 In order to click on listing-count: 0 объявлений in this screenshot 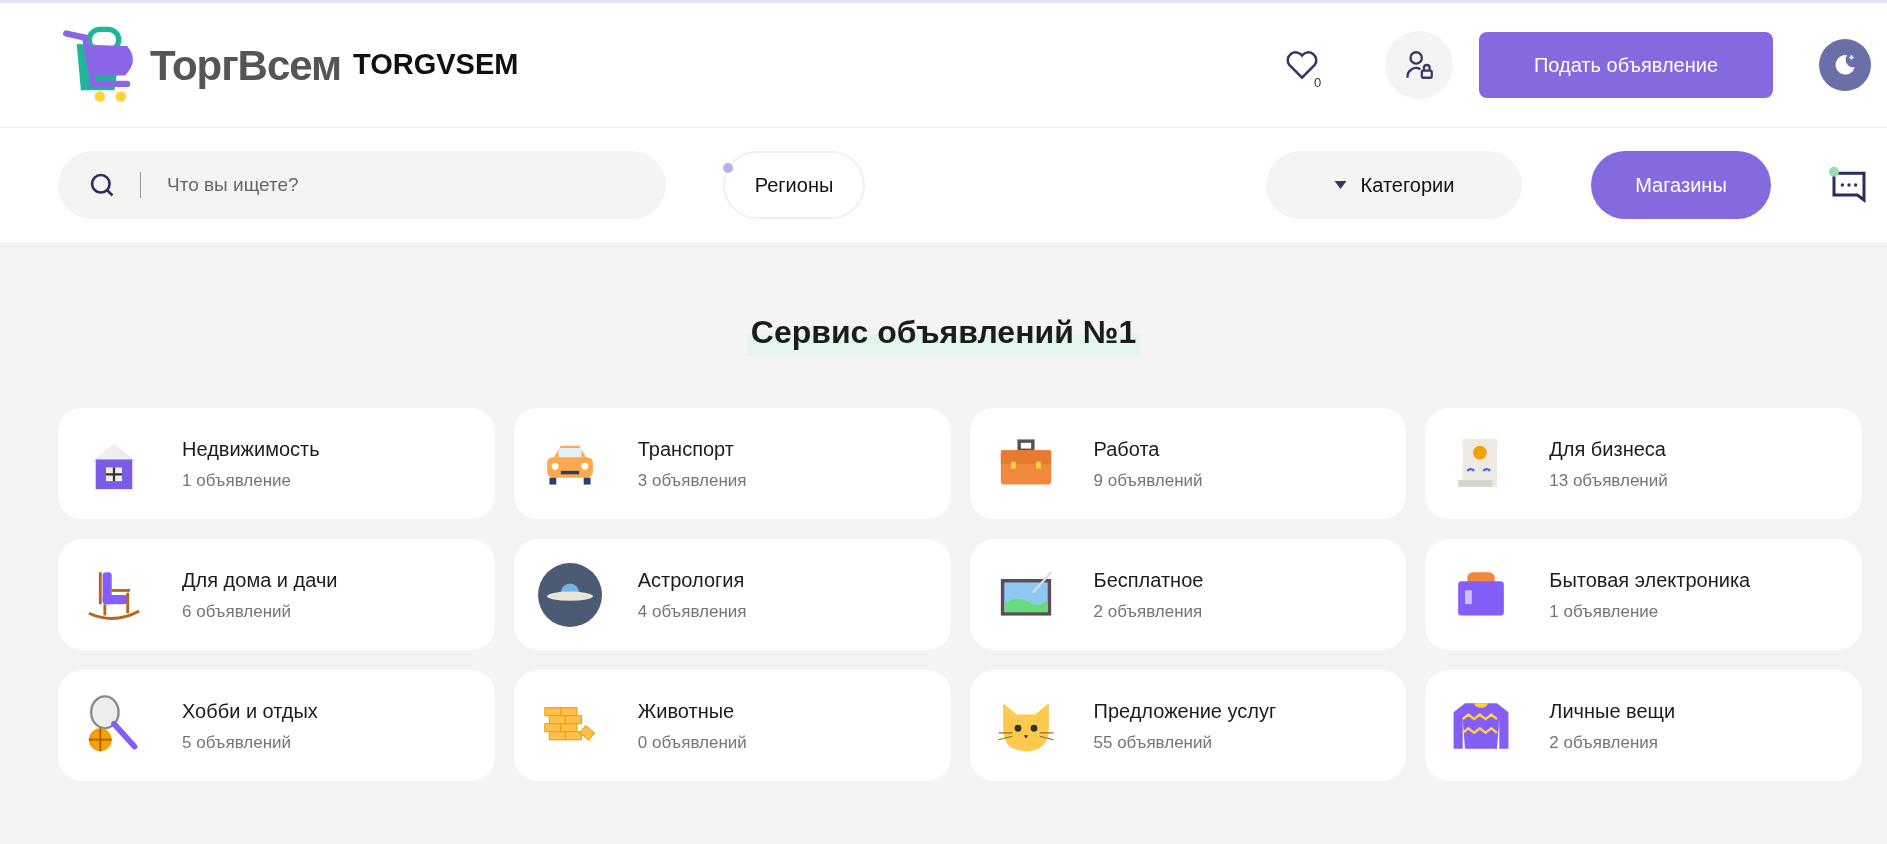, I will do `click(692, 742)`.